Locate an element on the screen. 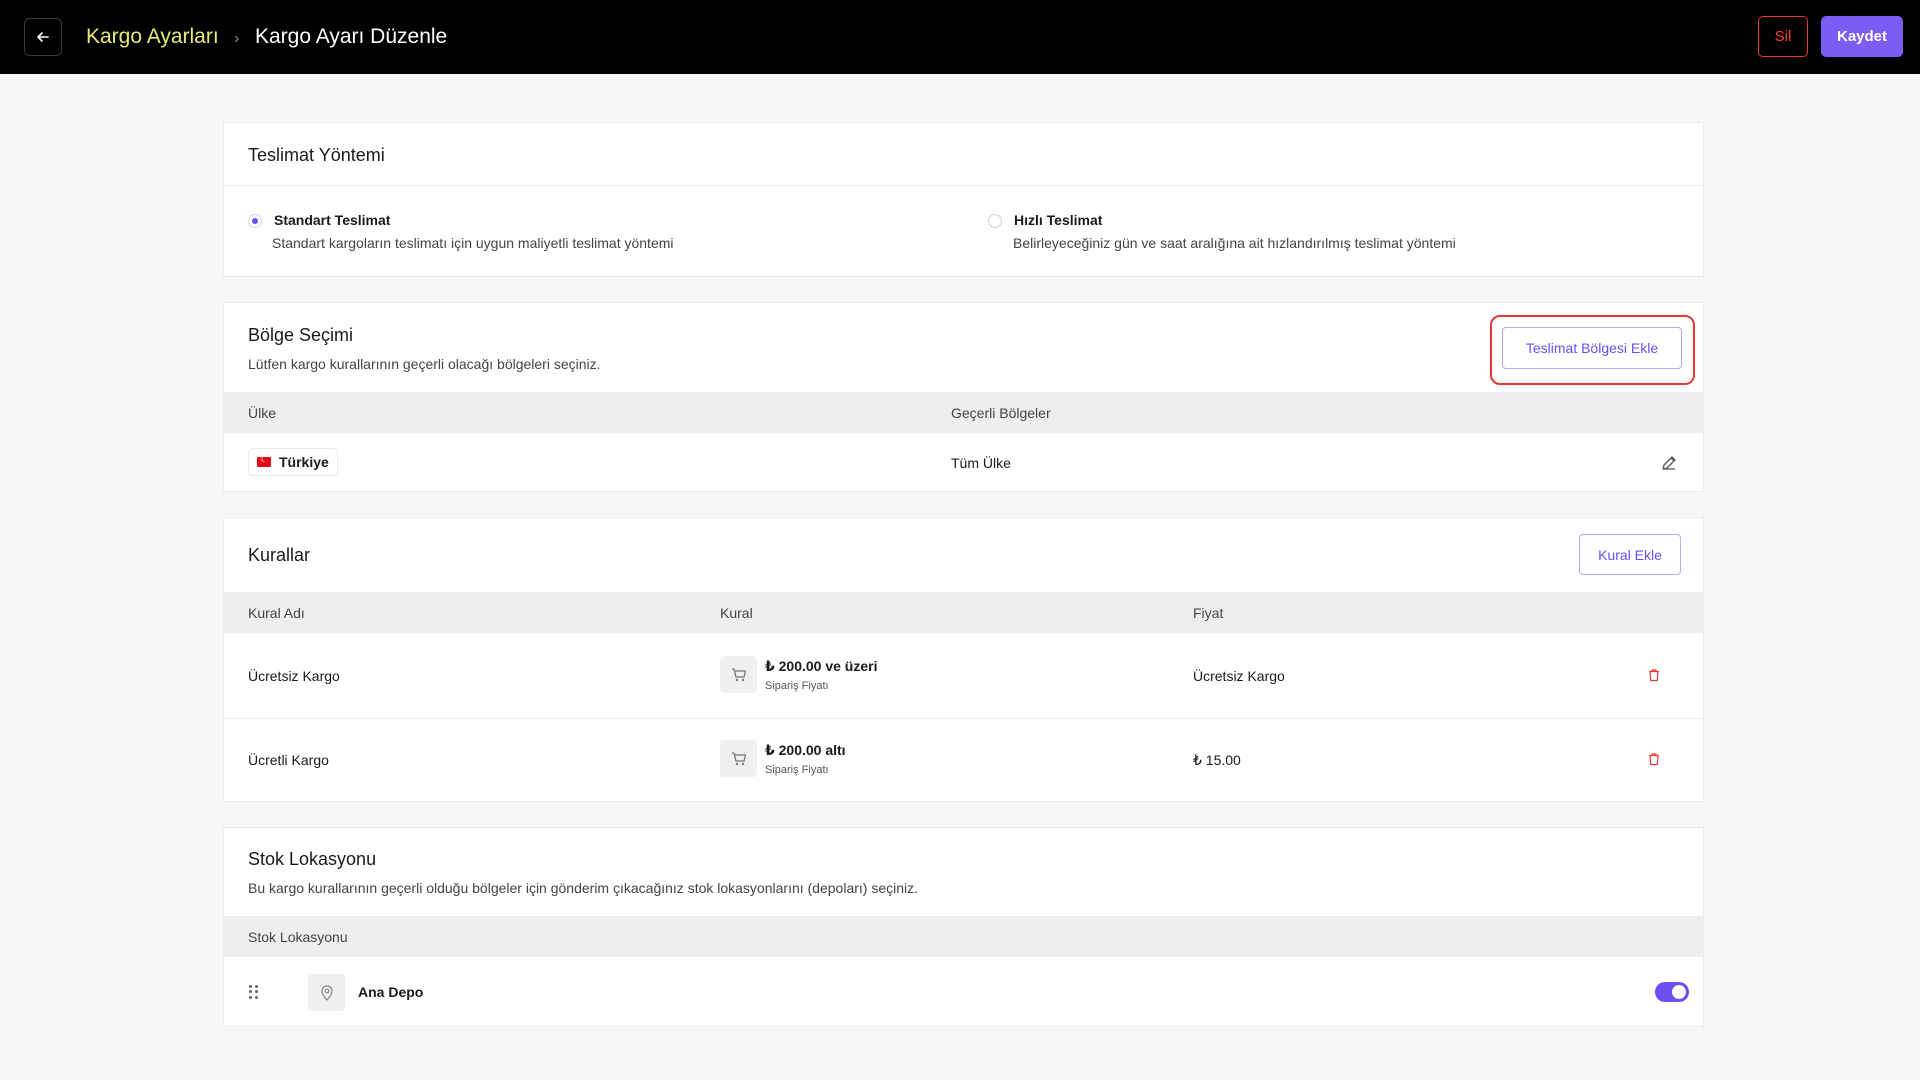 This screenshot has width=1920, height=1080. stock-location-name: Ana Depo is located at coordinates (391, 992).